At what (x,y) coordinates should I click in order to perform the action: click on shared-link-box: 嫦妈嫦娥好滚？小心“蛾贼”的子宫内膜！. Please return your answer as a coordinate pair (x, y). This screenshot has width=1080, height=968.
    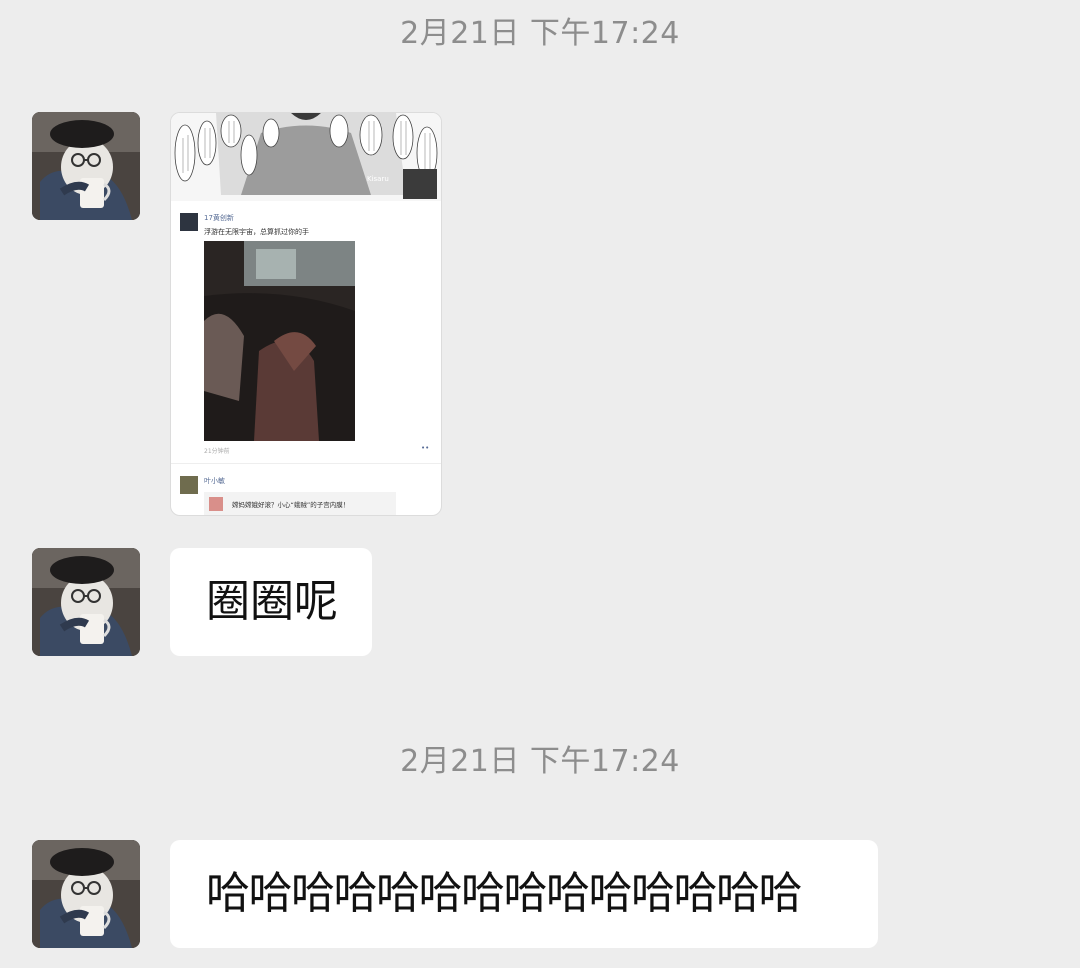
    Looking at the image, I should click on (300, 503).